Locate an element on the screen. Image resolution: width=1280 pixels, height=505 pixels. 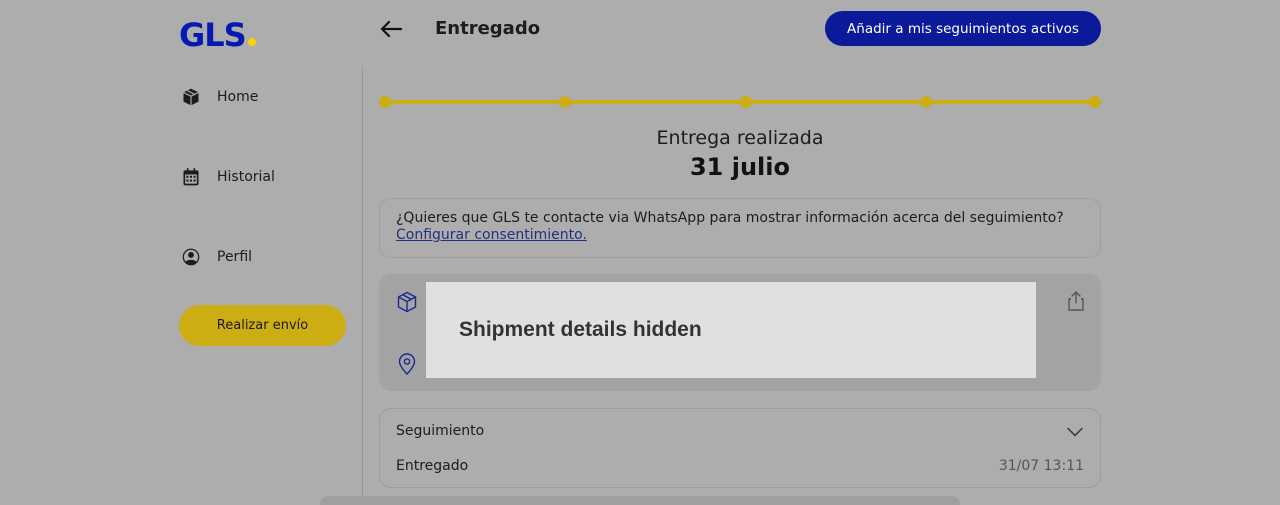
sidebar-item-historial: Historial is located at coordinates (228, 177).